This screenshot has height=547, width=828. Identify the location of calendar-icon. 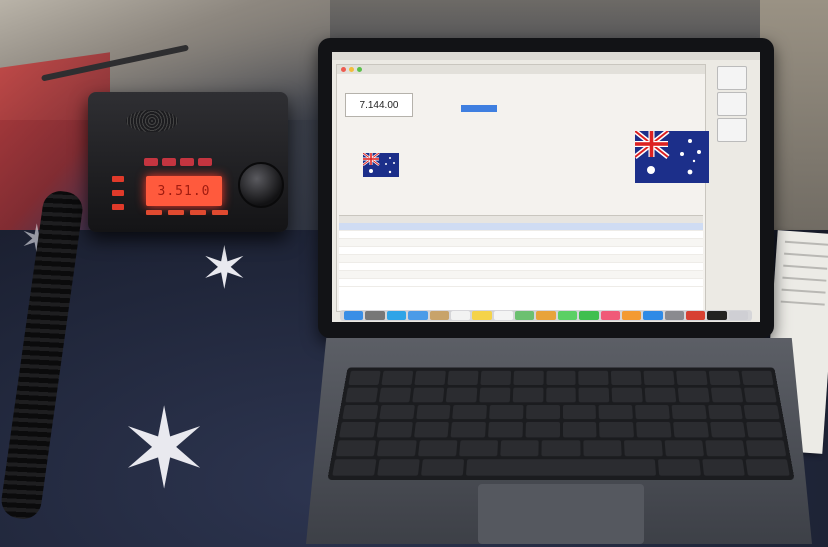
(460, 315).